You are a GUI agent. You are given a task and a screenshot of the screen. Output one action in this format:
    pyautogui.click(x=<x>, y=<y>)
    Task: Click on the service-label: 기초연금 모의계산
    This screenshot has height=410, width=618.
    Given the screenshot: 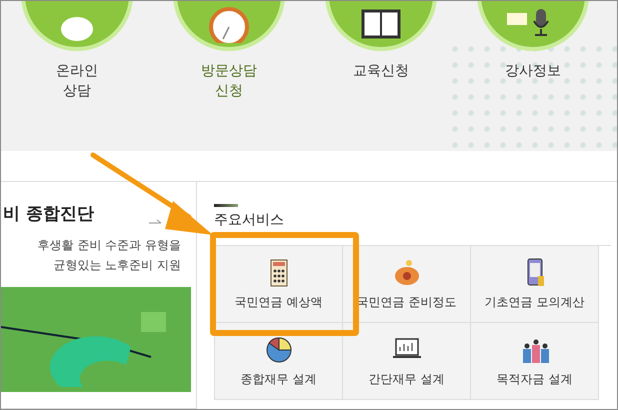 What is the action you would take?
    pyautogui.click(x=534, y=302)
    